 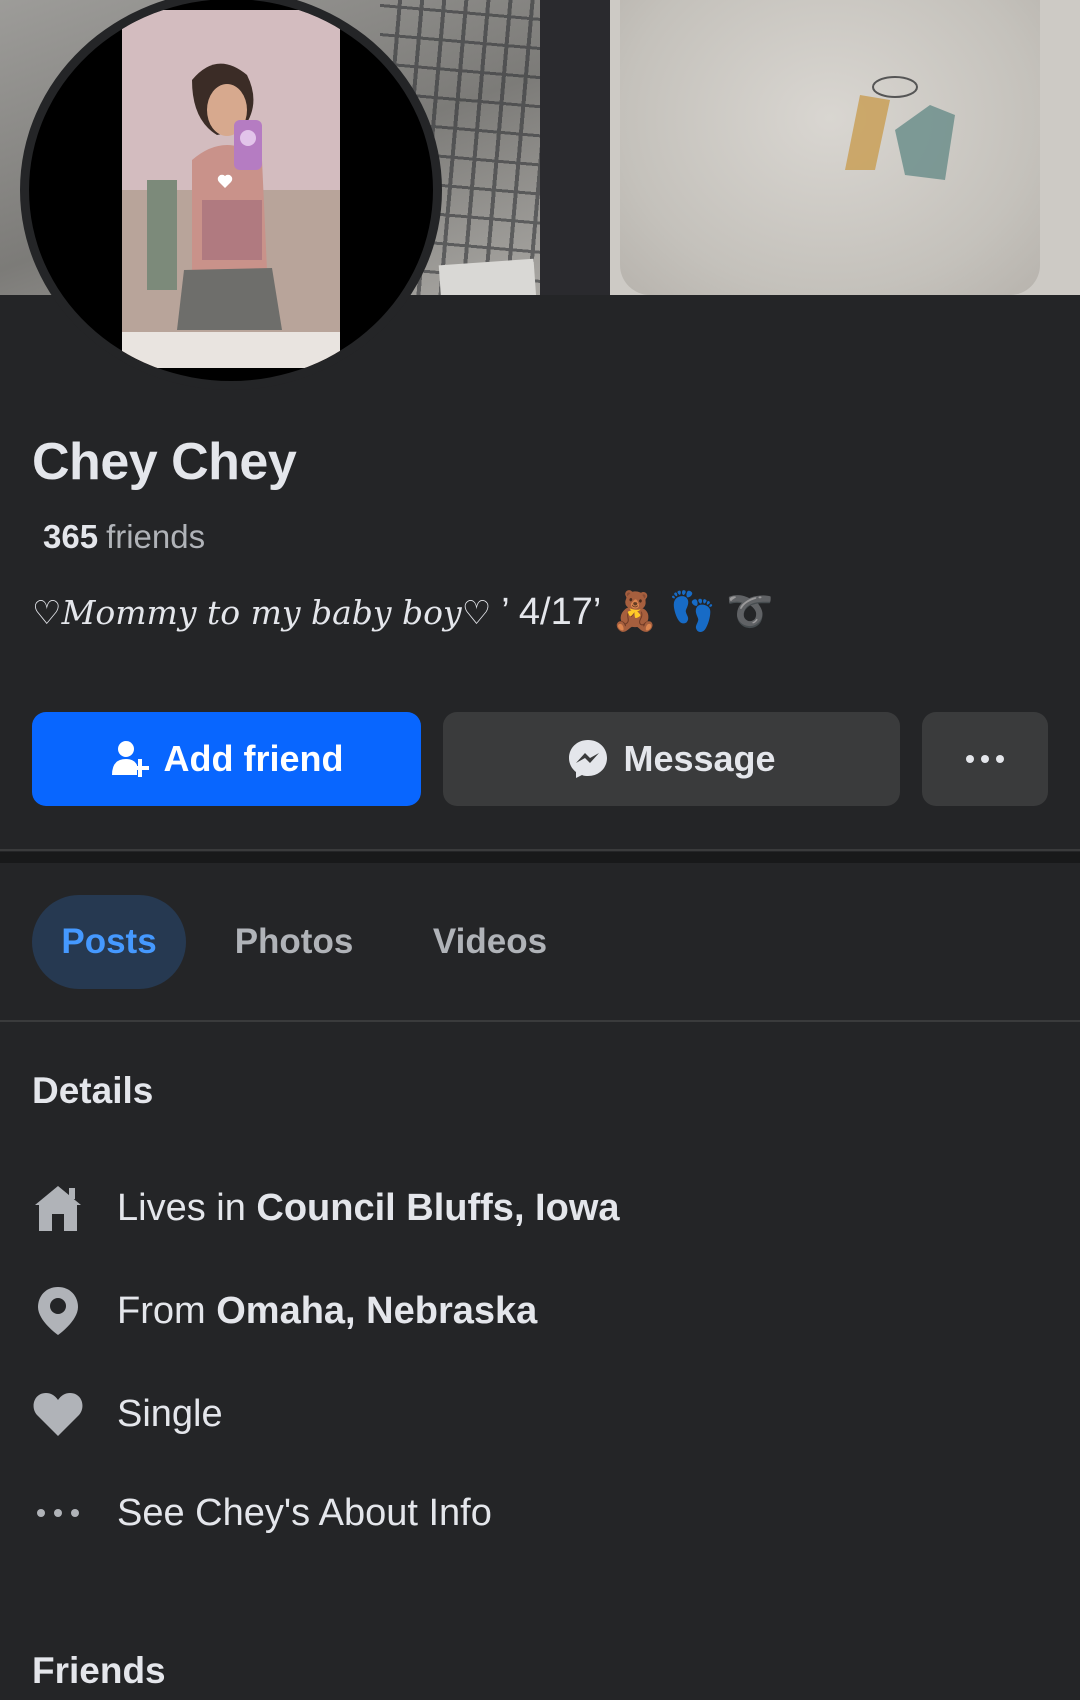 What do you see at coordinates (109, 942) in the screenshot?
I see `tab-posts: Posts` at bounding box center [109, 942].